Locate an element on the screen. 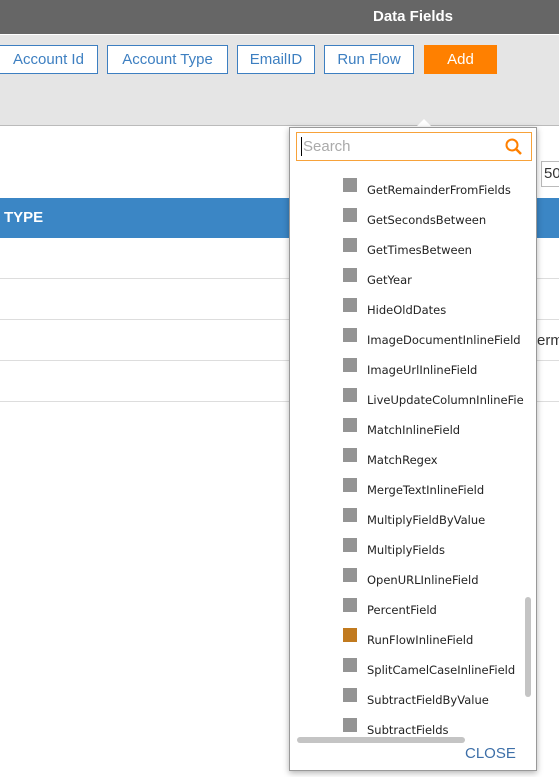  header-bar: Data Fields is located at coordinates (279, 17).